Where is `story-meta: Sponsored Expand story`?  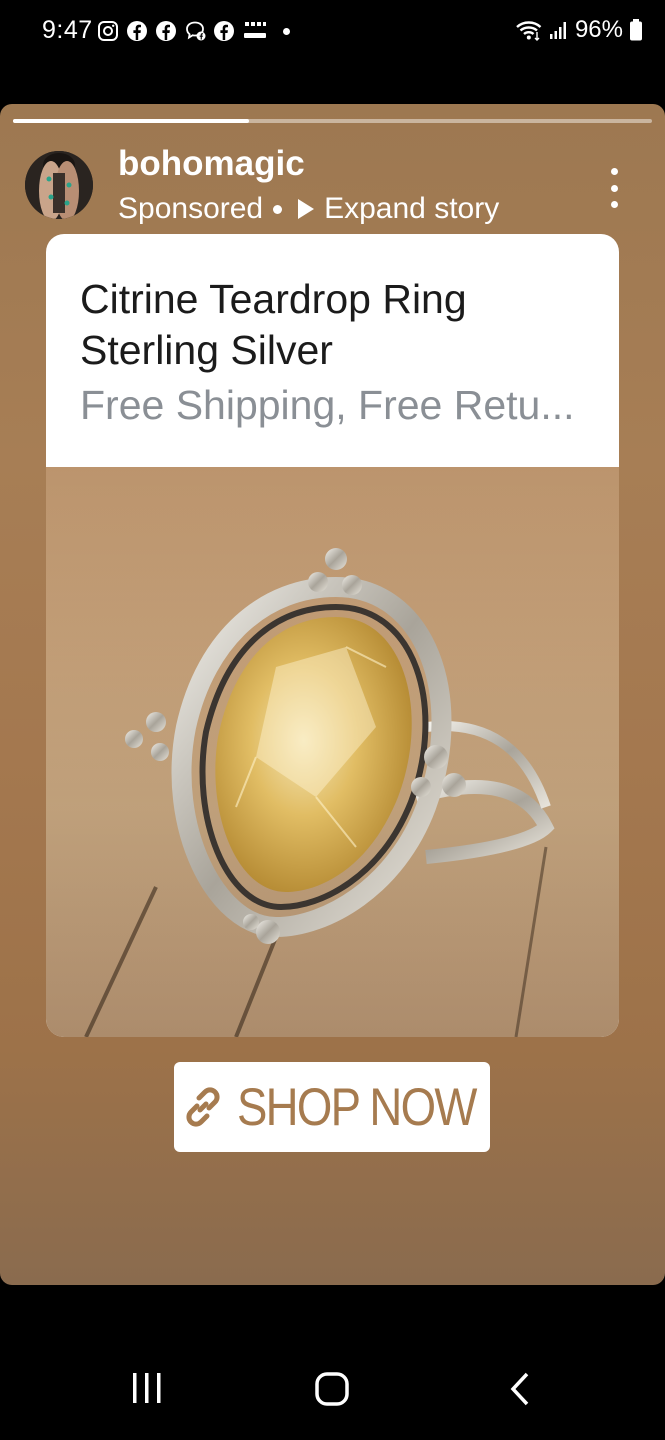
story-meta: Sponsored Expand story is located at coordinates (308, 209).